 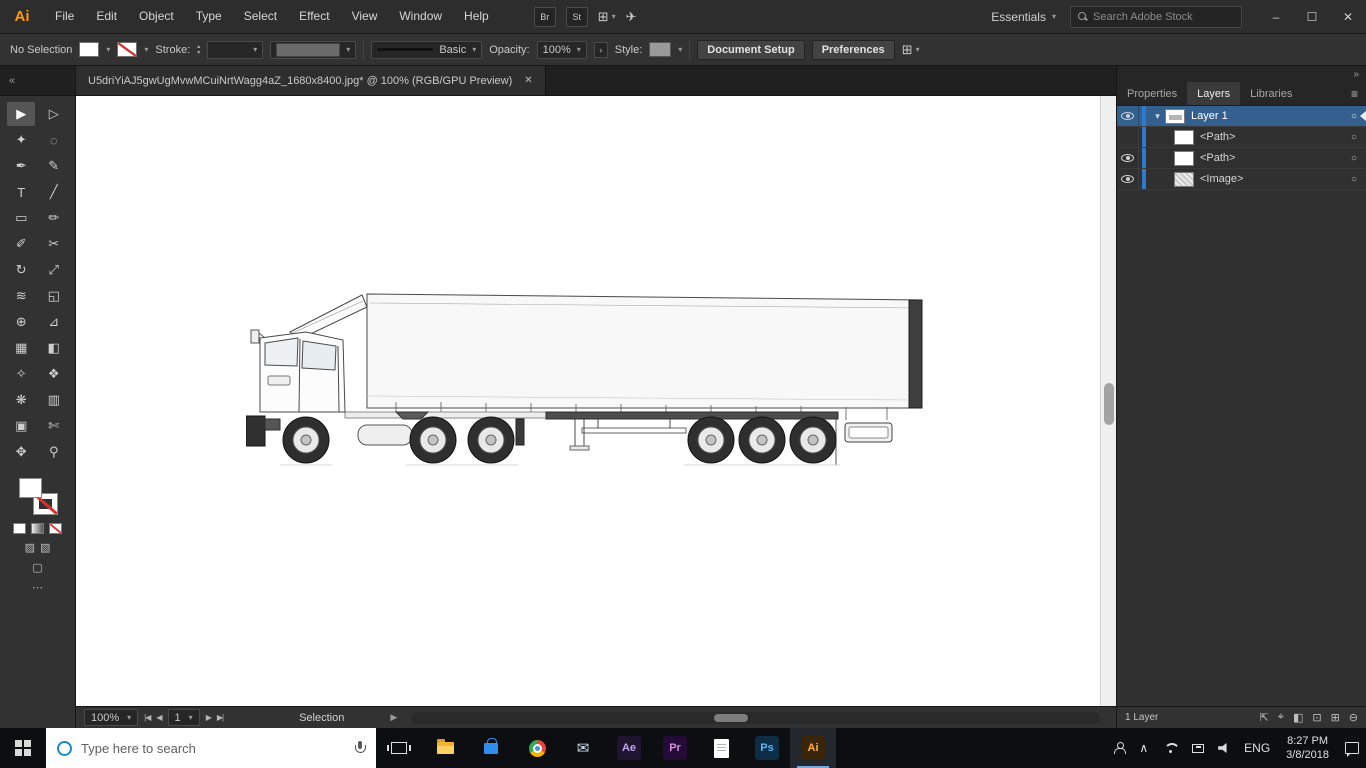 I want to click on language-indicator: ENG, so click(x=1257, y=748).